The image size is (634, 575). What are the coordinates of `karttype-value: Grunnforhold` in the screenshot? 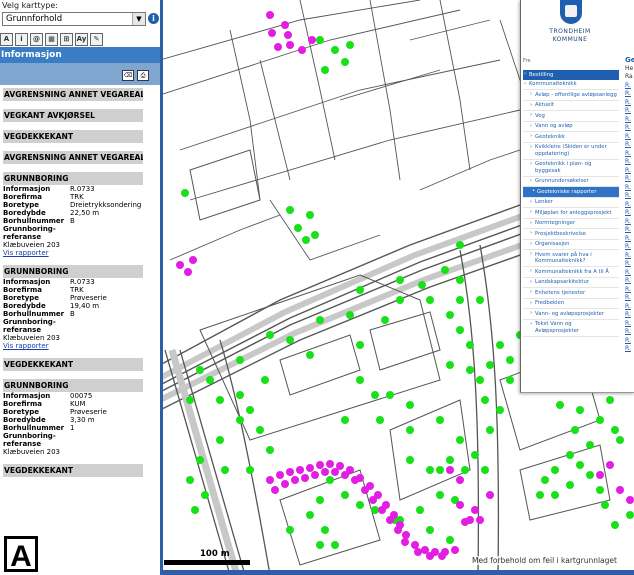 It's located at (34, 19).